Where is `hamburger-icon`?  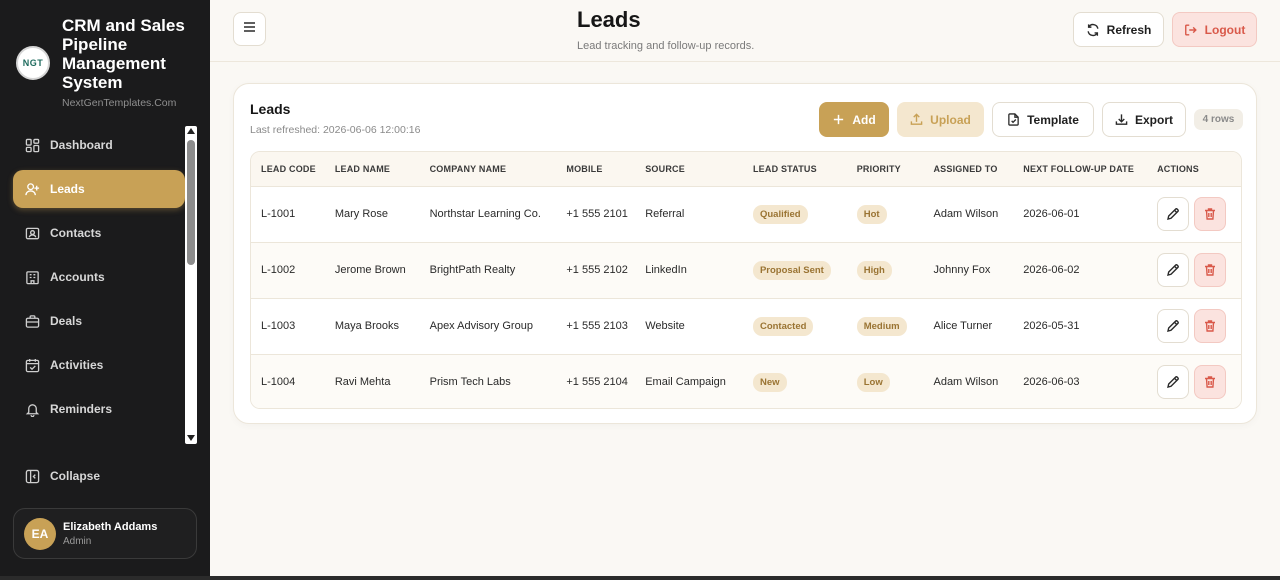 hamburger-icon is located at coordinates (249, 29).